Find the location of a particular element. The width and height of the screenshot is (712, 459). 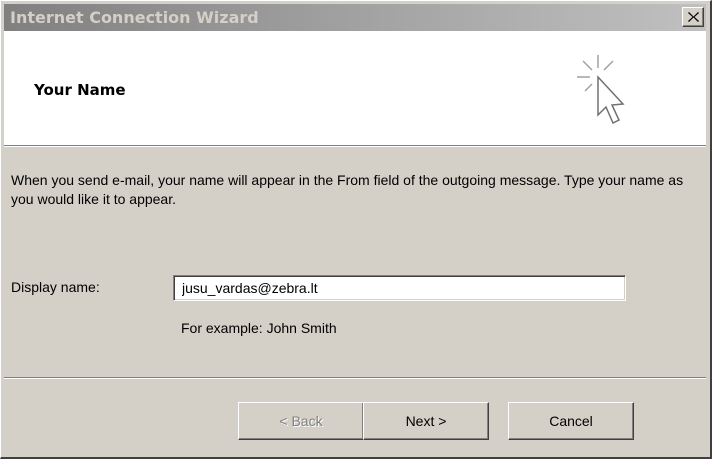

display-name-input is located at coordinates (399, 288).